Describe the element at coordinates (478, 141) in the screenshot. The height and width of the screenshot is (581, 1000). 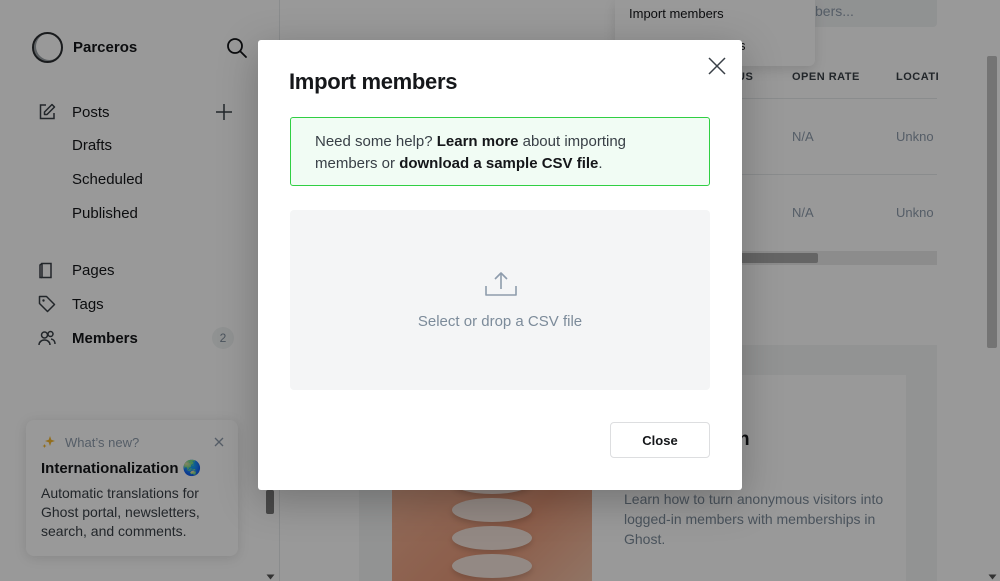
I see `learn-more-link: Learn more` at that location.